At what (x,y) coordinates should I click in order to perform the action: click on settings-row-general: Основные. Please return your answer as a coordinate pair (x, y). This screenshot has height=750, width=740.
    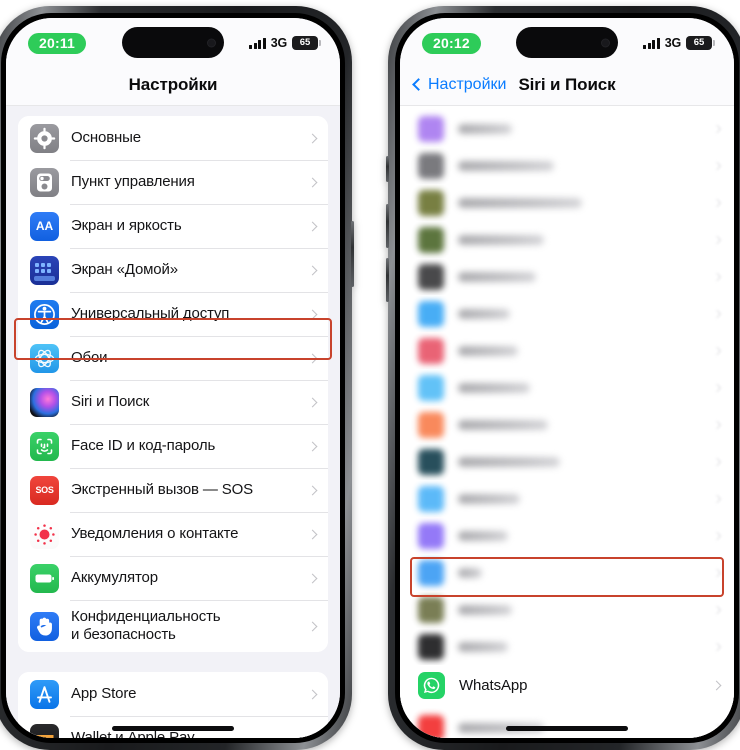
    Looking at the image, I should click on (173, 138).